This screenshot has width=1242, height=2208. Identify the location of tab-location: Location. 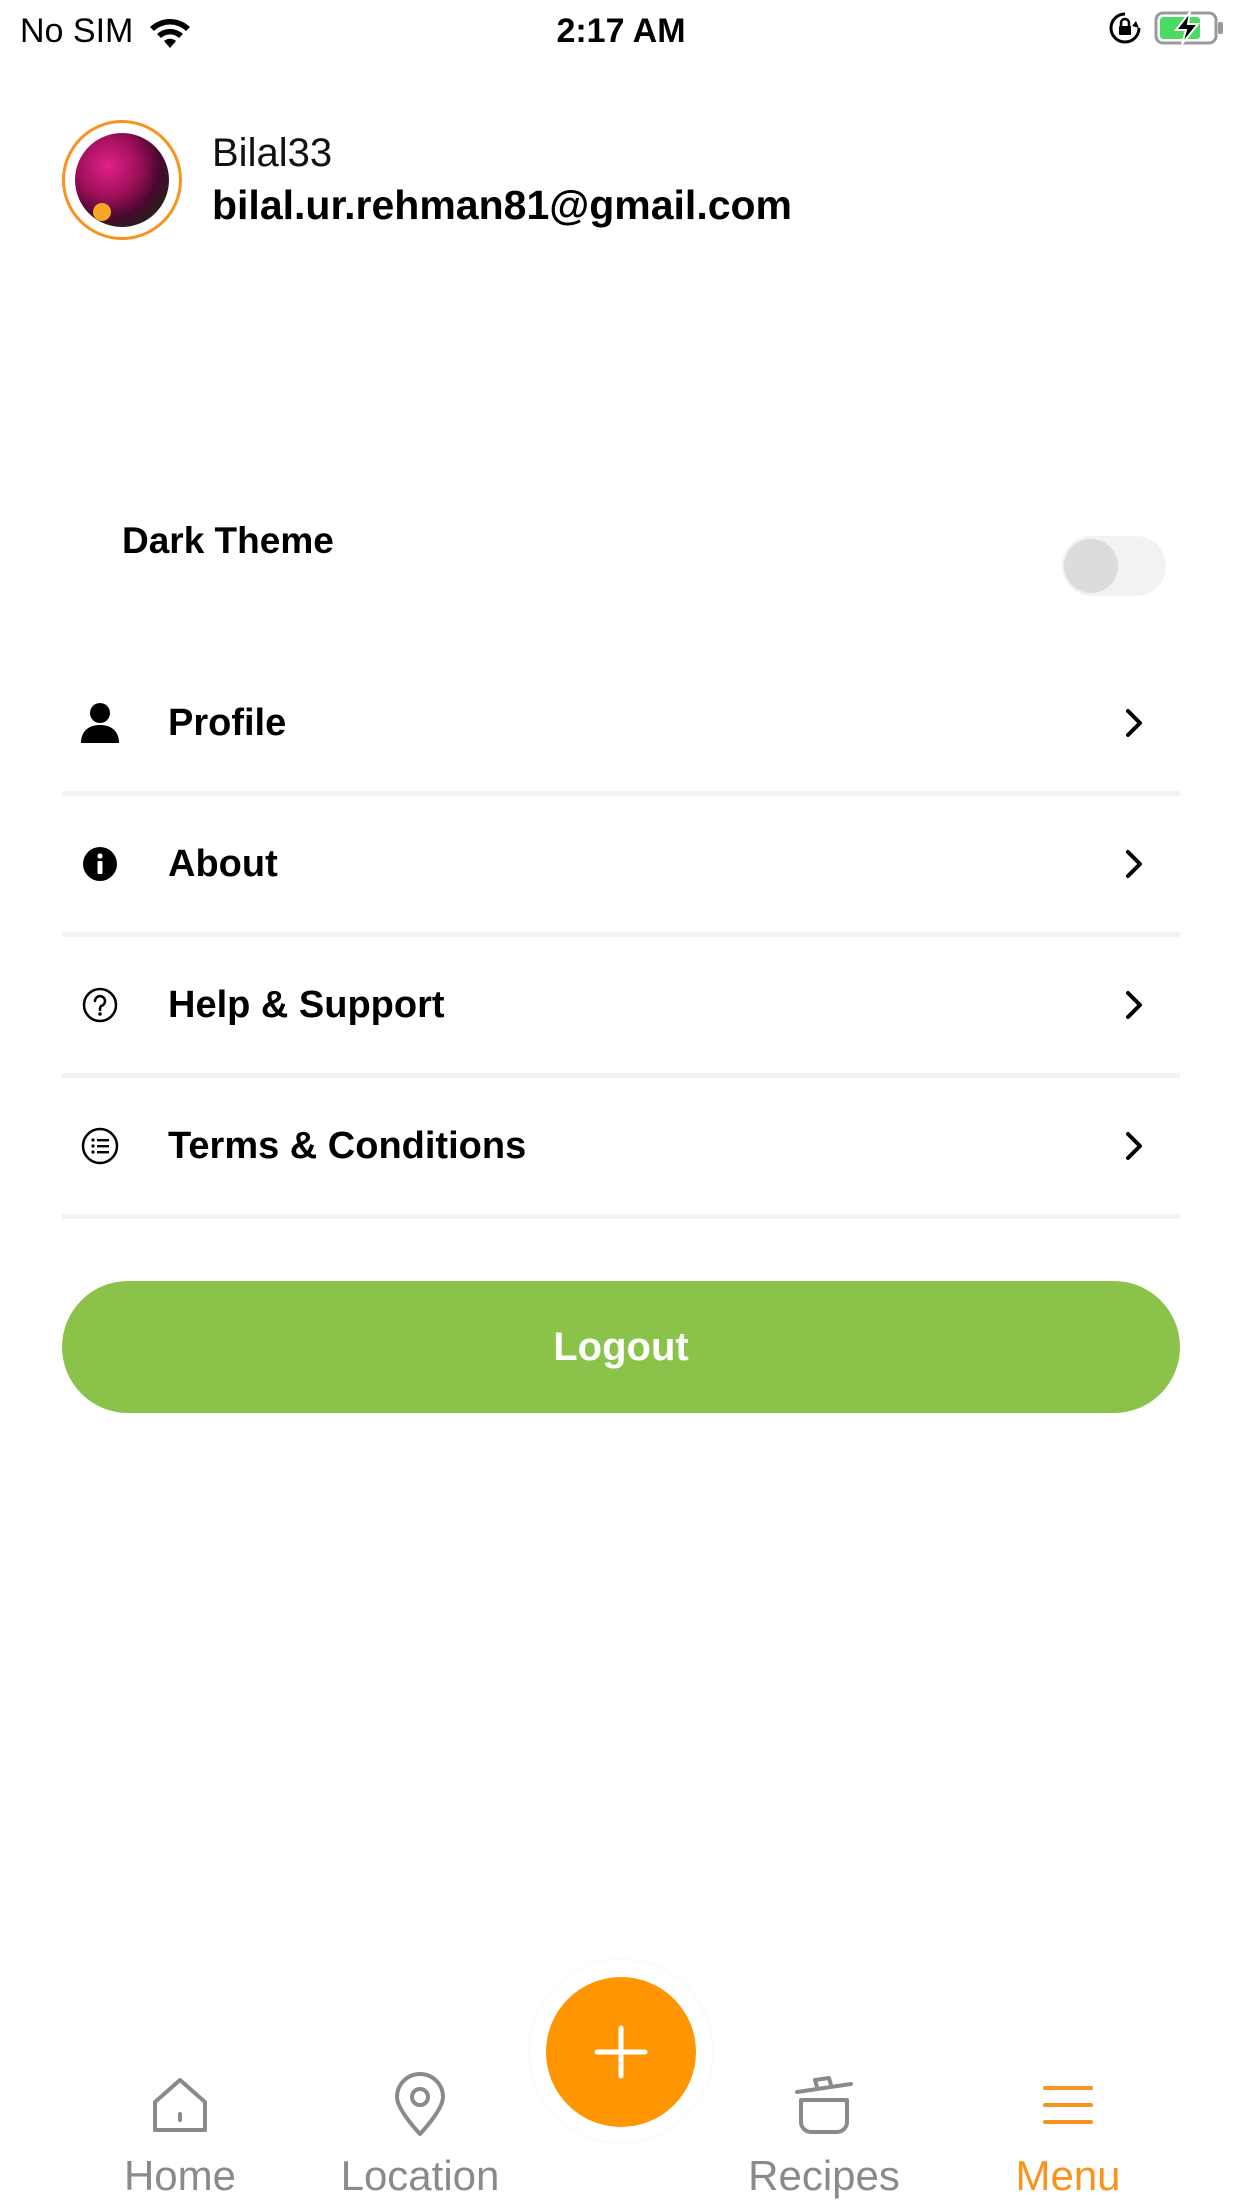
(420, 2135).